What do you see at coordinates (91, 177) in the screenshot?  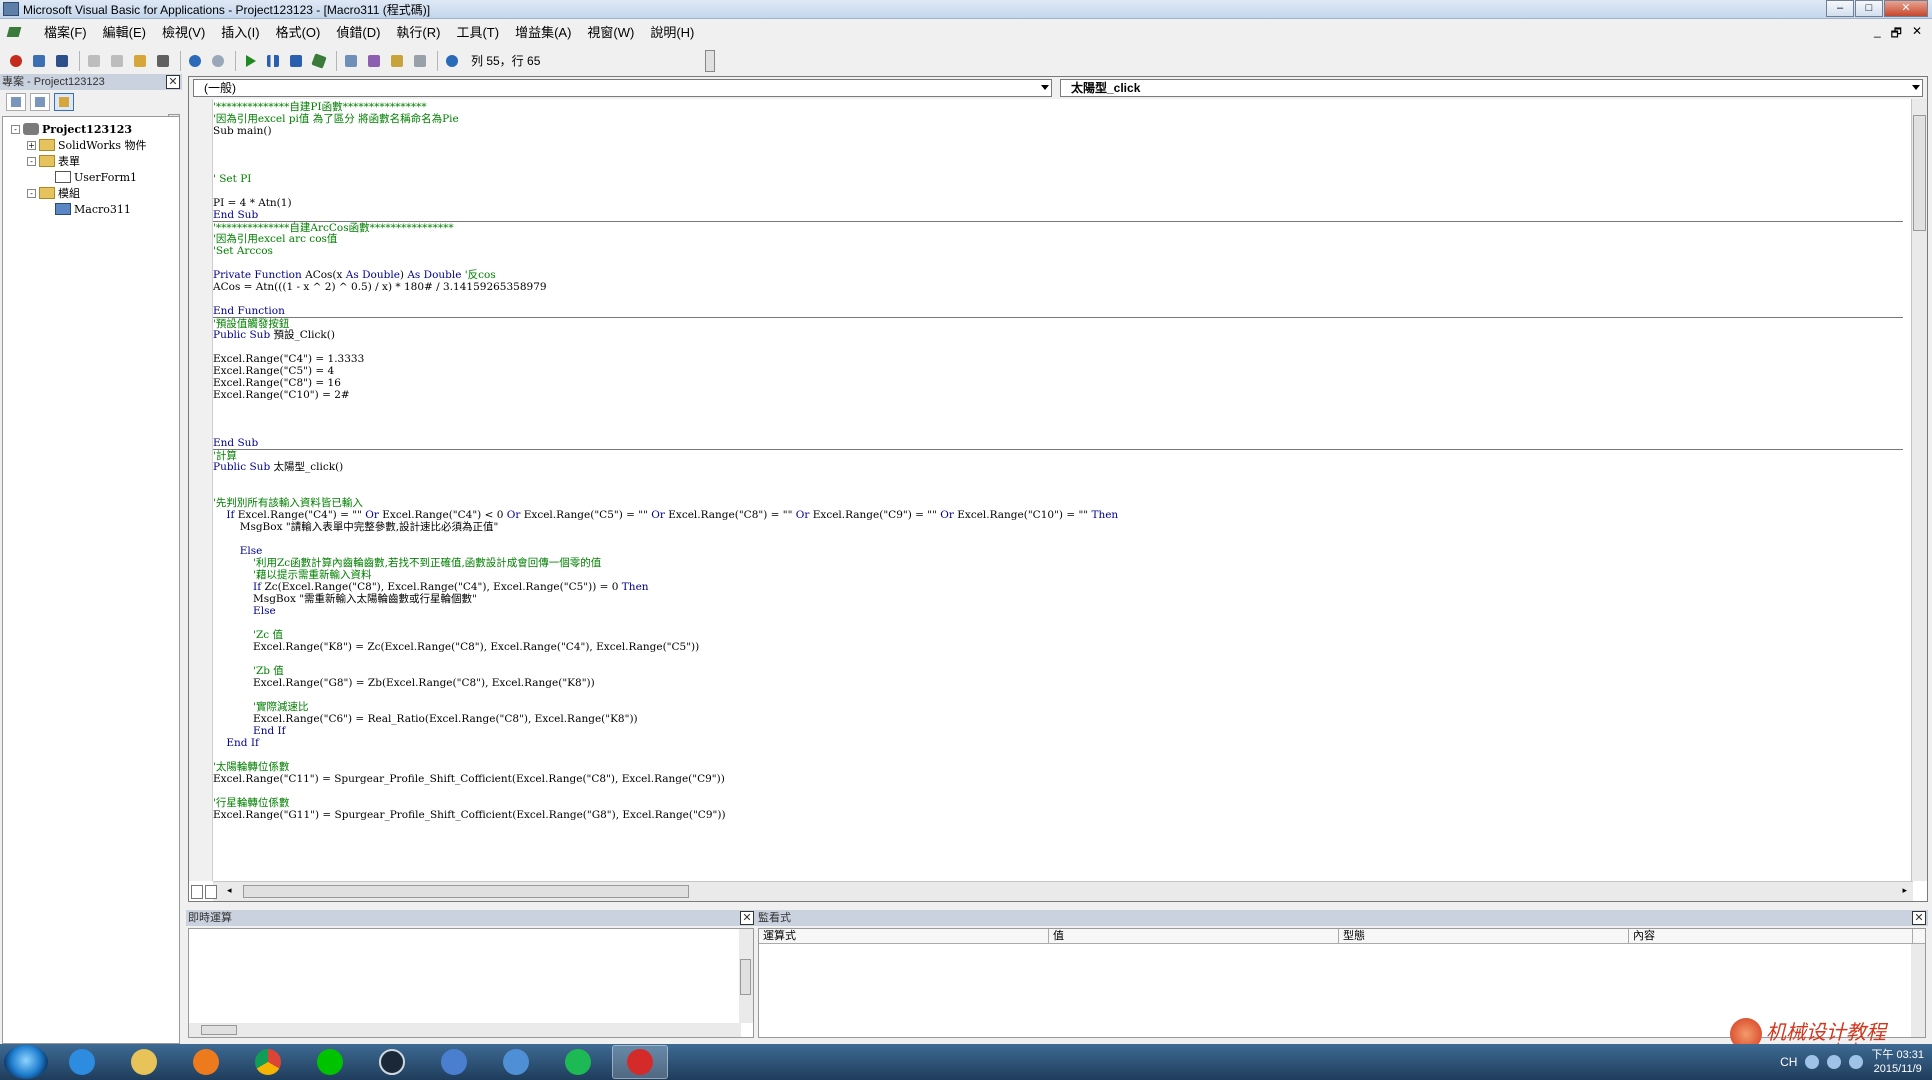 I see `tree-node: UserForm1` at bounding box center [91, 177].